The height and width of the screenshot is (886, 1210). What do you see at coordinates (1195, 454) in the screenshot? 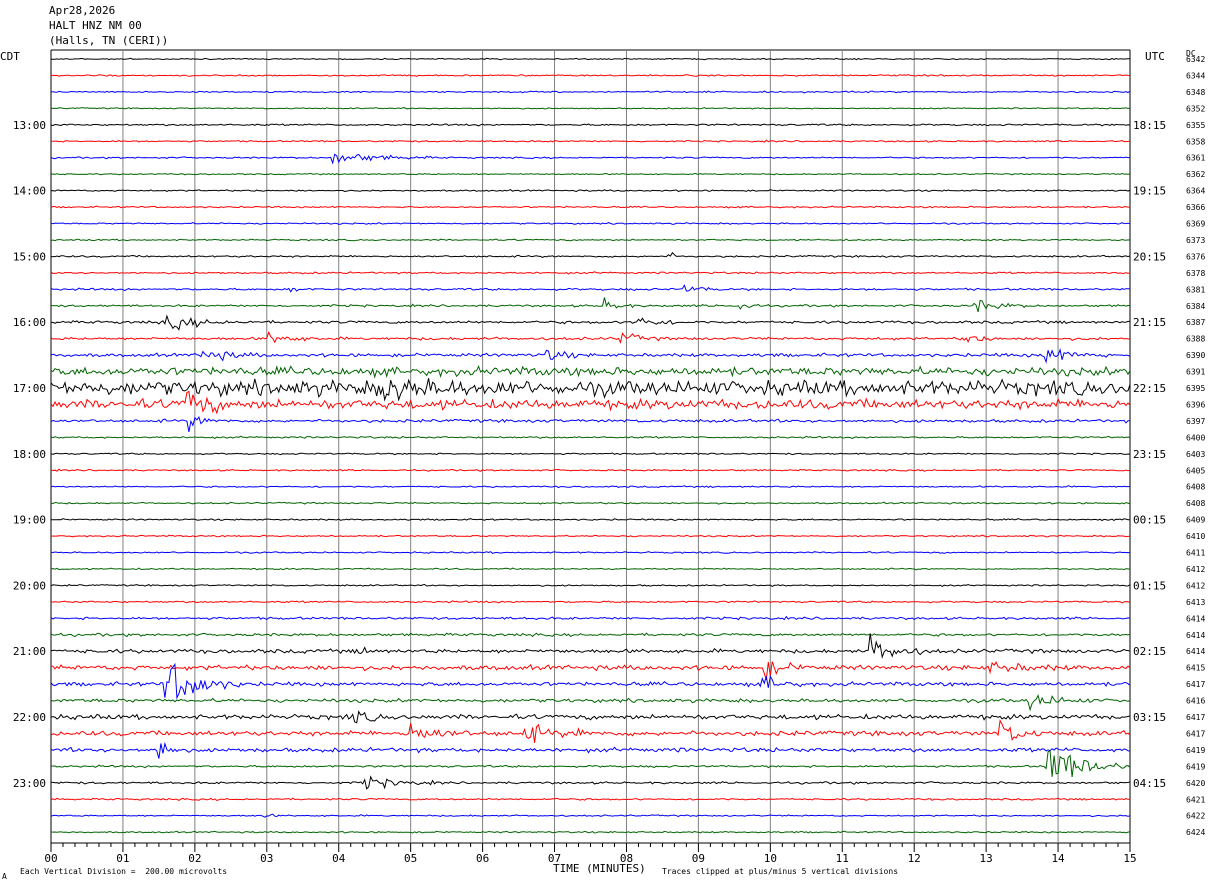
I see `dc-value-label: 6403` at bounding box center [1195, 454].